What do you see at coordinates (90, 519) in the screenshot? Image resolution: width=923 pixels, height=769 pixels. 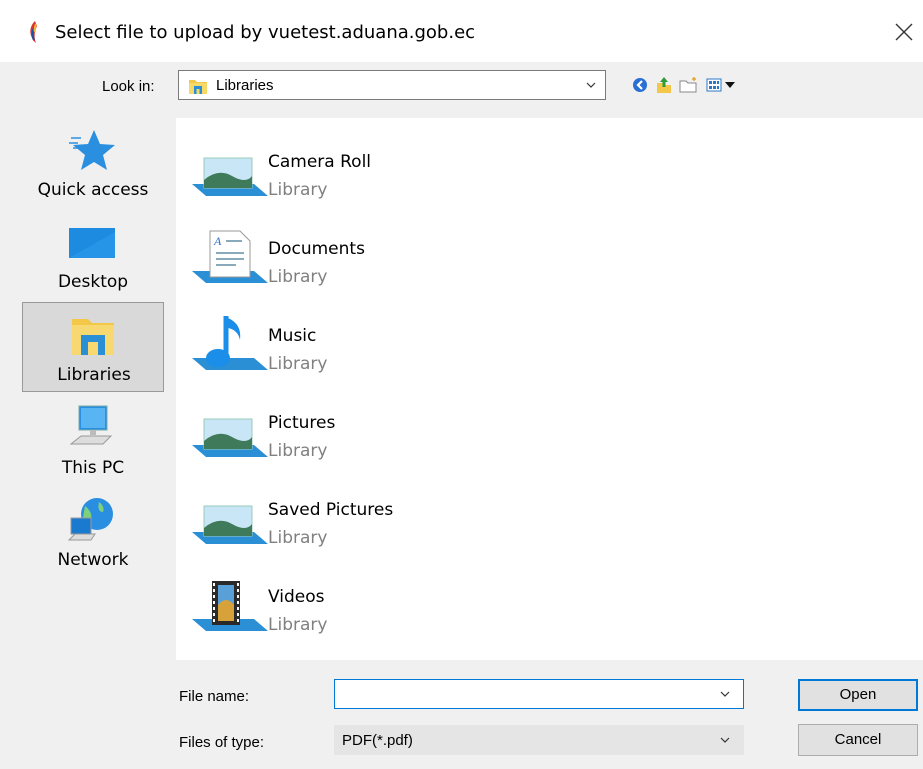 I see `network-icon` at bounding box center [90, 519].